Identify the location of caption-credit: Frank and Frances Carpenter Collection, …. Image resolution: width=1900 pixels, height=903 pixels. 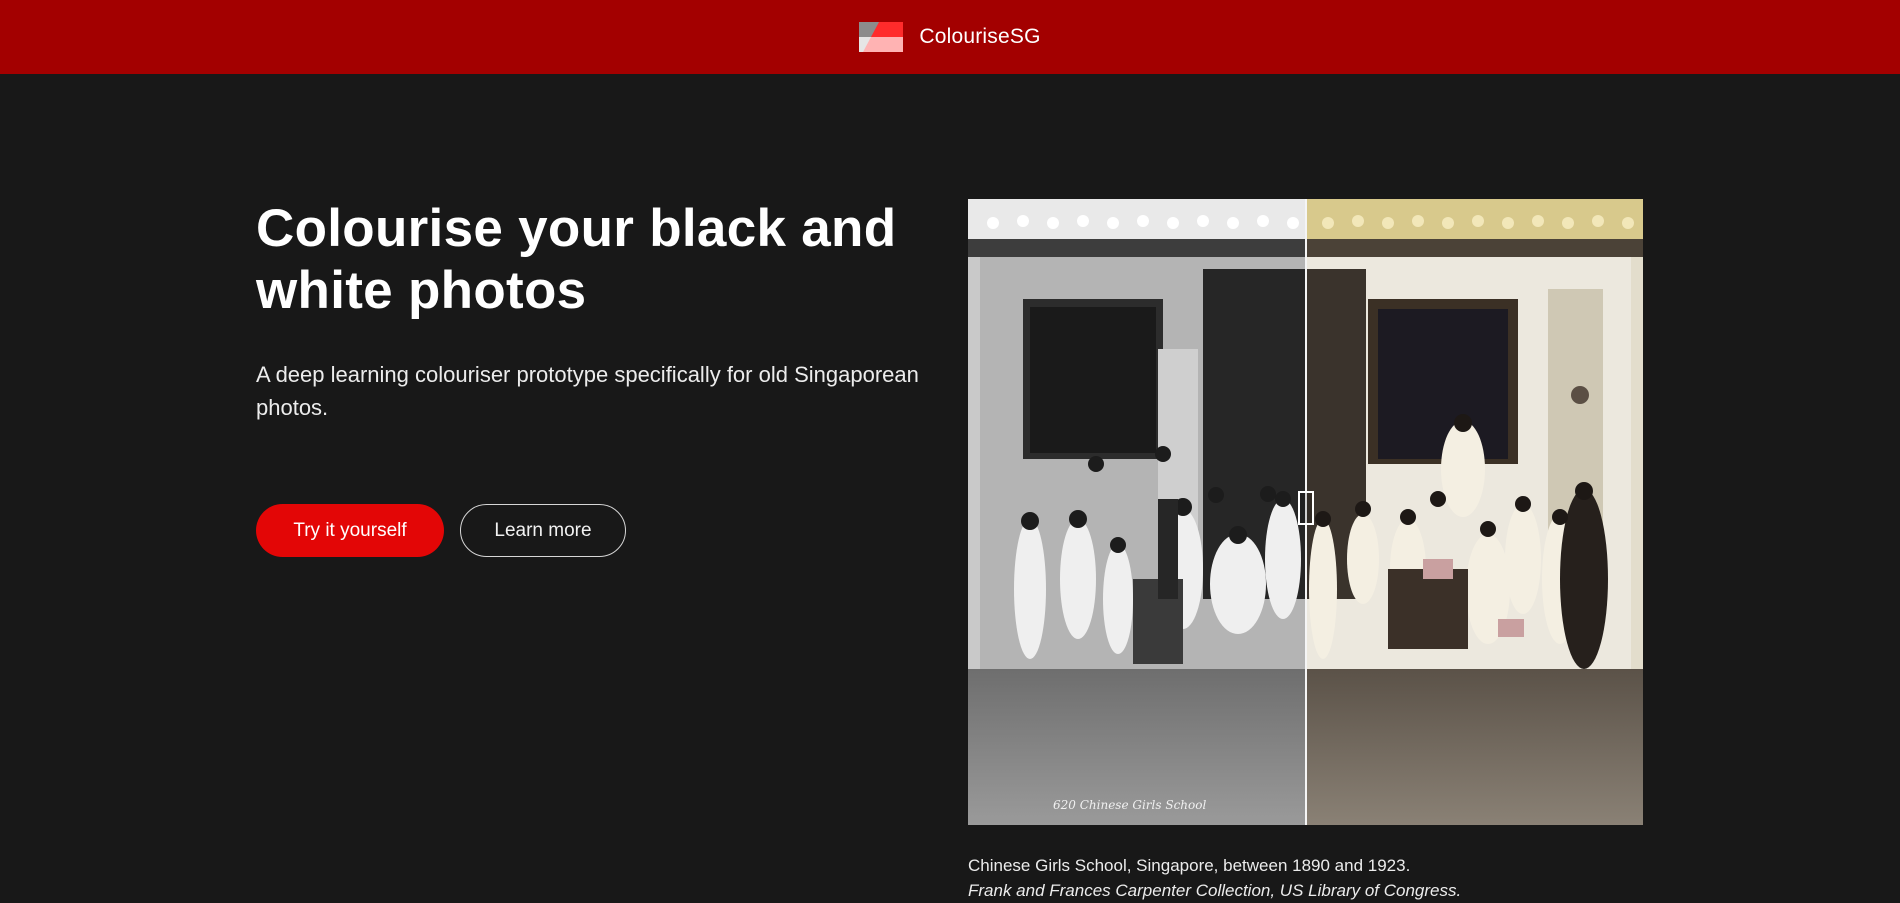
(1215, 890).